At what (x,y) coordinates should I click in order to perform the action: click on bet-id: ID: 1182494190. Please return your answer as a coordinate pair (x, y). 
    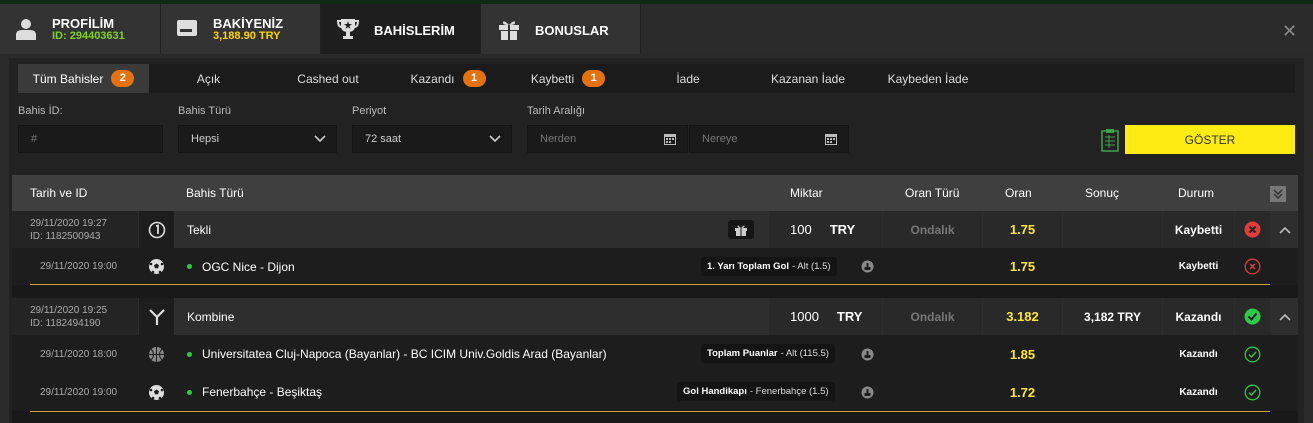
    Looking at the image, I should click on (65, 323).